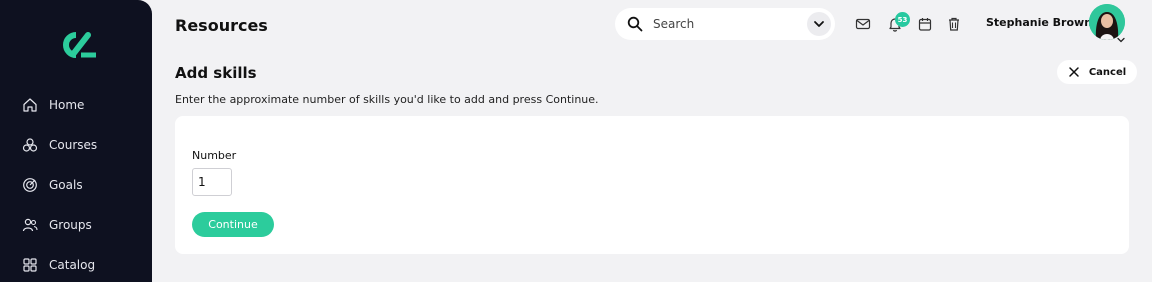 The width and height of the screenshot is (1152, 282). Describe the element at coordinates (73, 145) in the screenshot. I see `sidebar-item-label: Courses` at that location.